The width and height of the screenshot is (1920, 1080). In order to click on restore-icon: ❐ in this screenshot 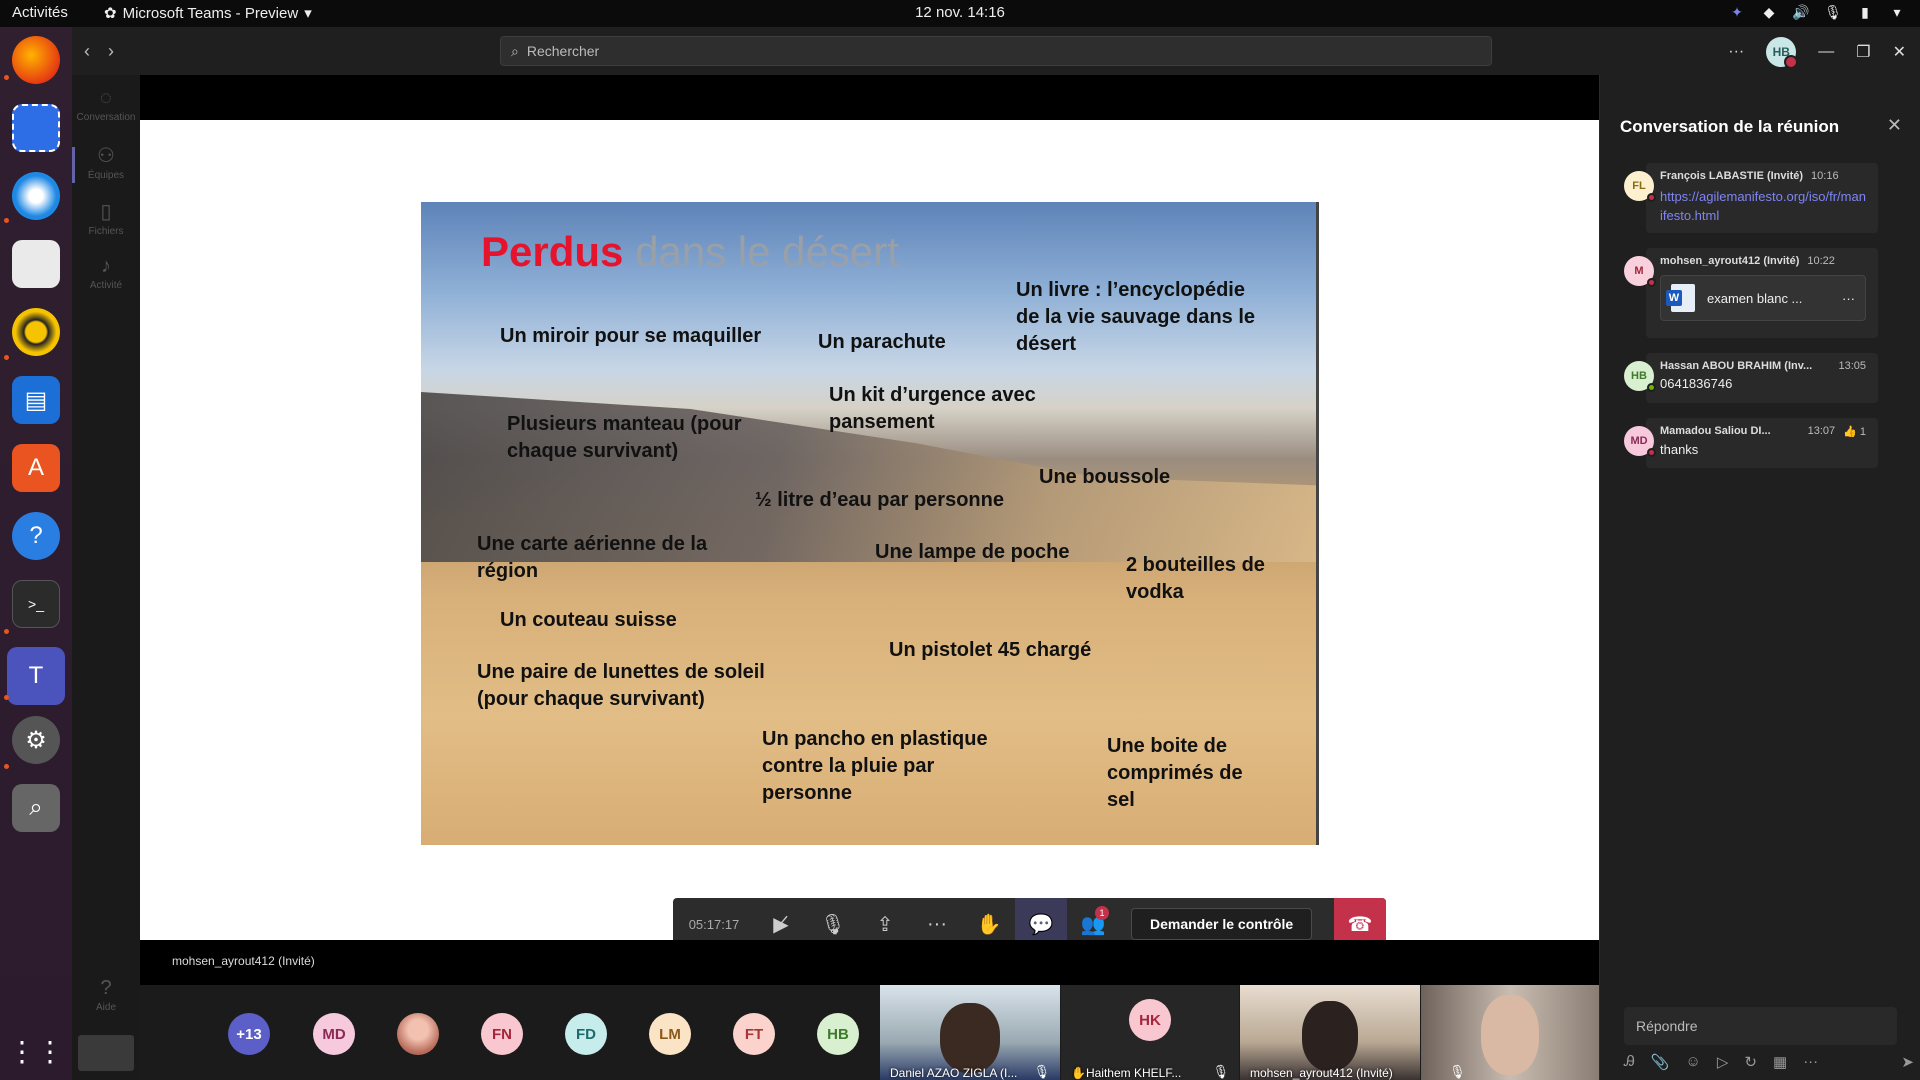, I will do `click(1863, 52)`.